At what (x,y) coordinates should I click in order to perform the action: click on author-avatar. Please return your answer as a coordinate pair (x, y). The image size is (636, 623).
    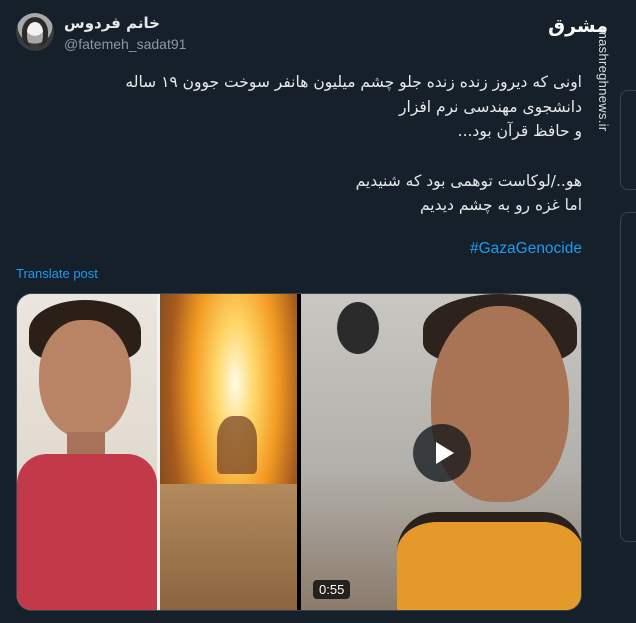
    Looking at the image, I should click on (35, 32).